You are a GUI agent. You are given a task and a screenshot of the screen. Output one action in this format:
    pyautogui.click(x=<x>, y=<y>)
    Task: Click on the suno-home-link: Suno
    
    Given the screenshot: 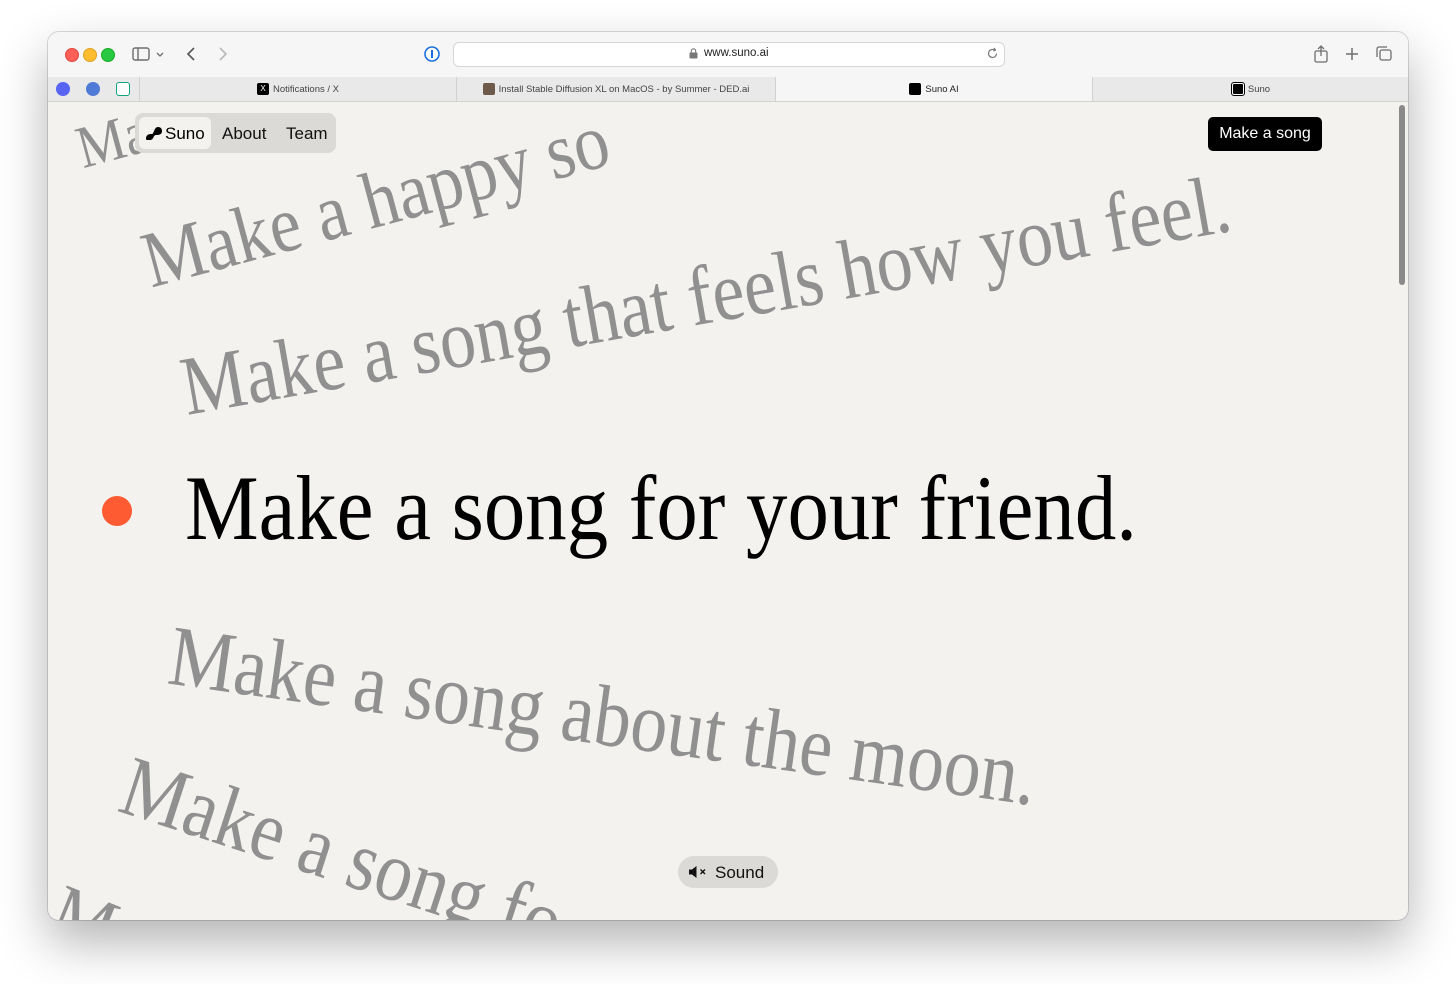 What is the action you would take?
    pyautogui.click(x=175, y=133)
    